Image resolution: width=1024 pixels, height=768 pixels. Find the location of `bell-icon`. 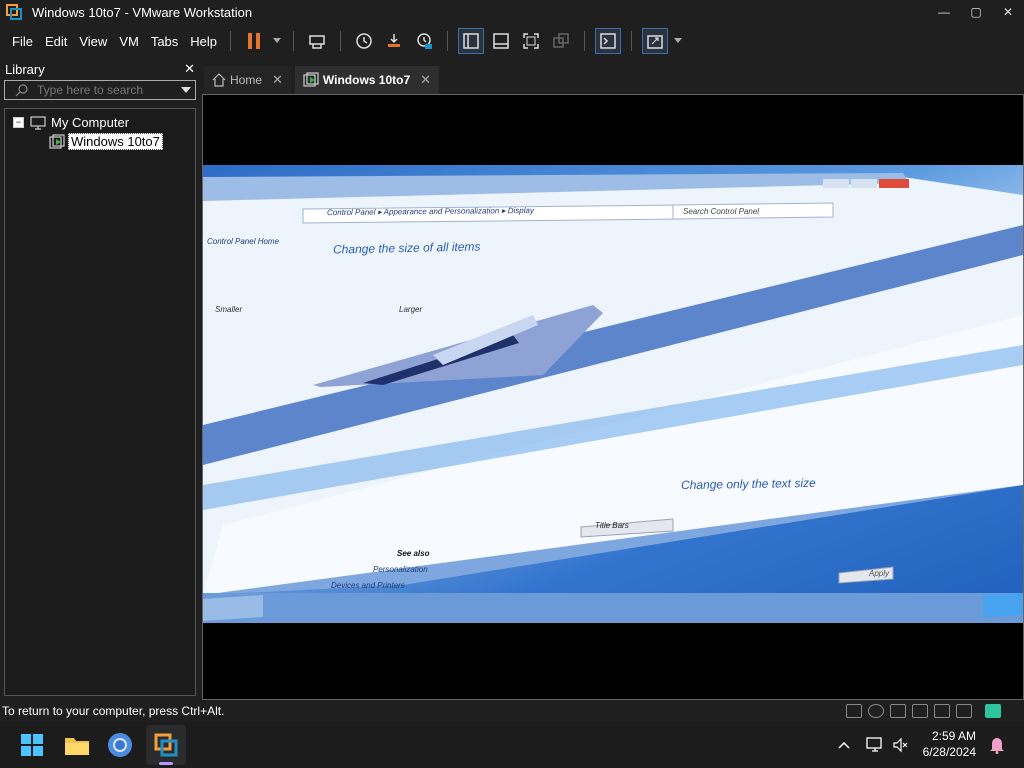

bell-icon is located at coordinates (997, 746).